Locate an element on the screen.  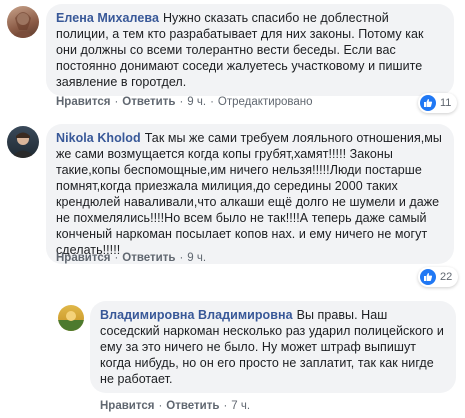
comment-actions: Нравится · Ответить · 9 ч. · Отредактировано is located at coordinates (184, 102).